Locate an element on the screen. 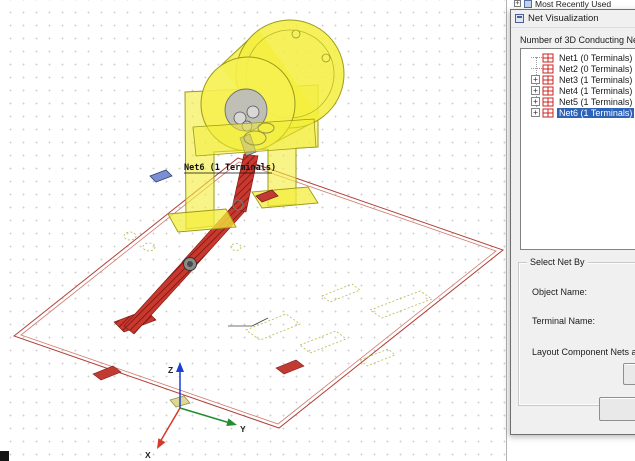  dialog-icon is located at coordinates (519, 18).